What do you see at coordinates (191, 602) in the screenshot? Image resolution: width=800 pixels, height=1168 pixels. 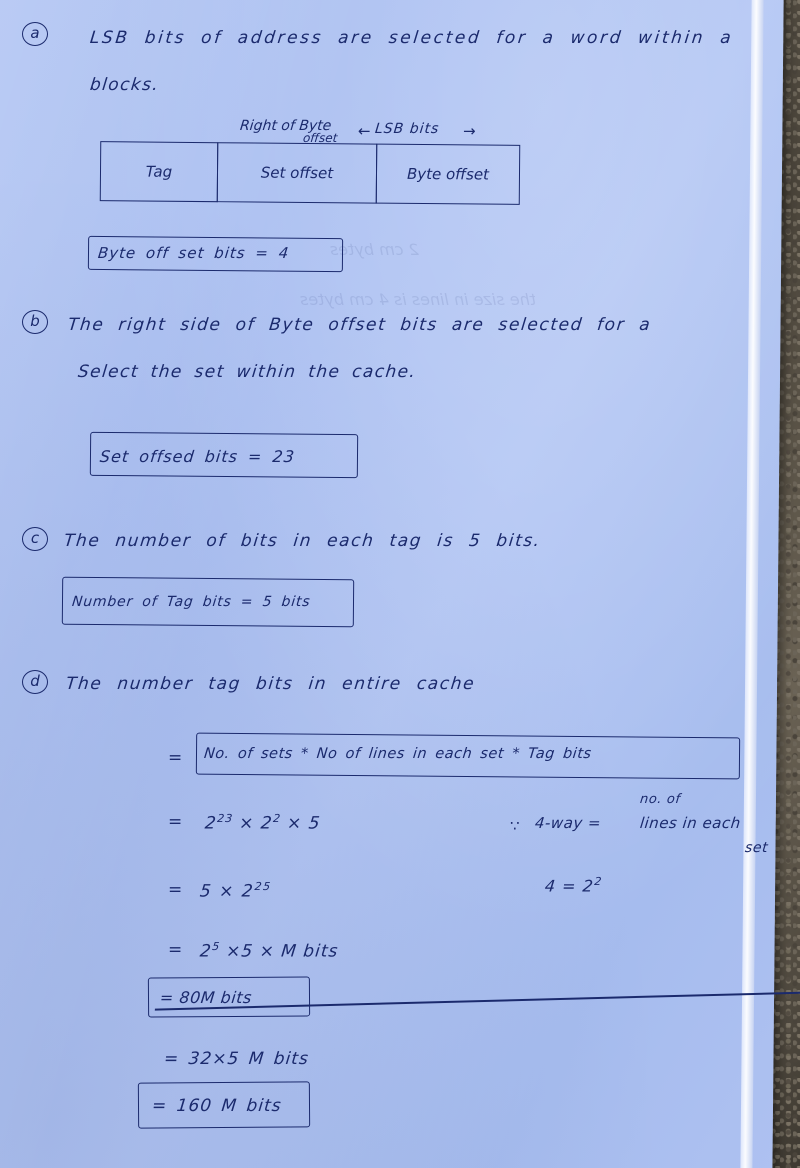 I see `result-text-c: Number of Tag bits = 5 bits` at bounding box center [191, 602].